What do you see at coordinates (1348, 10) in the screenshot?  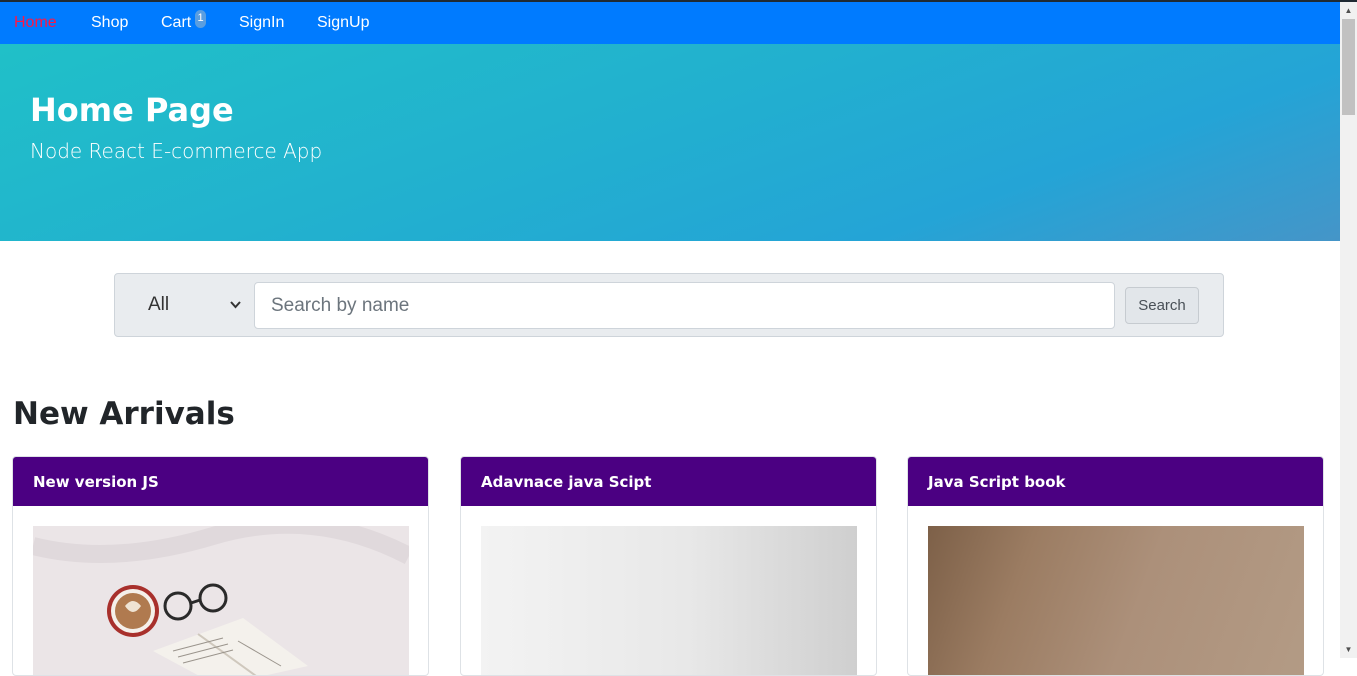 I see `scroll-up-arrow-icon: ▲` at bounding box center [1348, 10].